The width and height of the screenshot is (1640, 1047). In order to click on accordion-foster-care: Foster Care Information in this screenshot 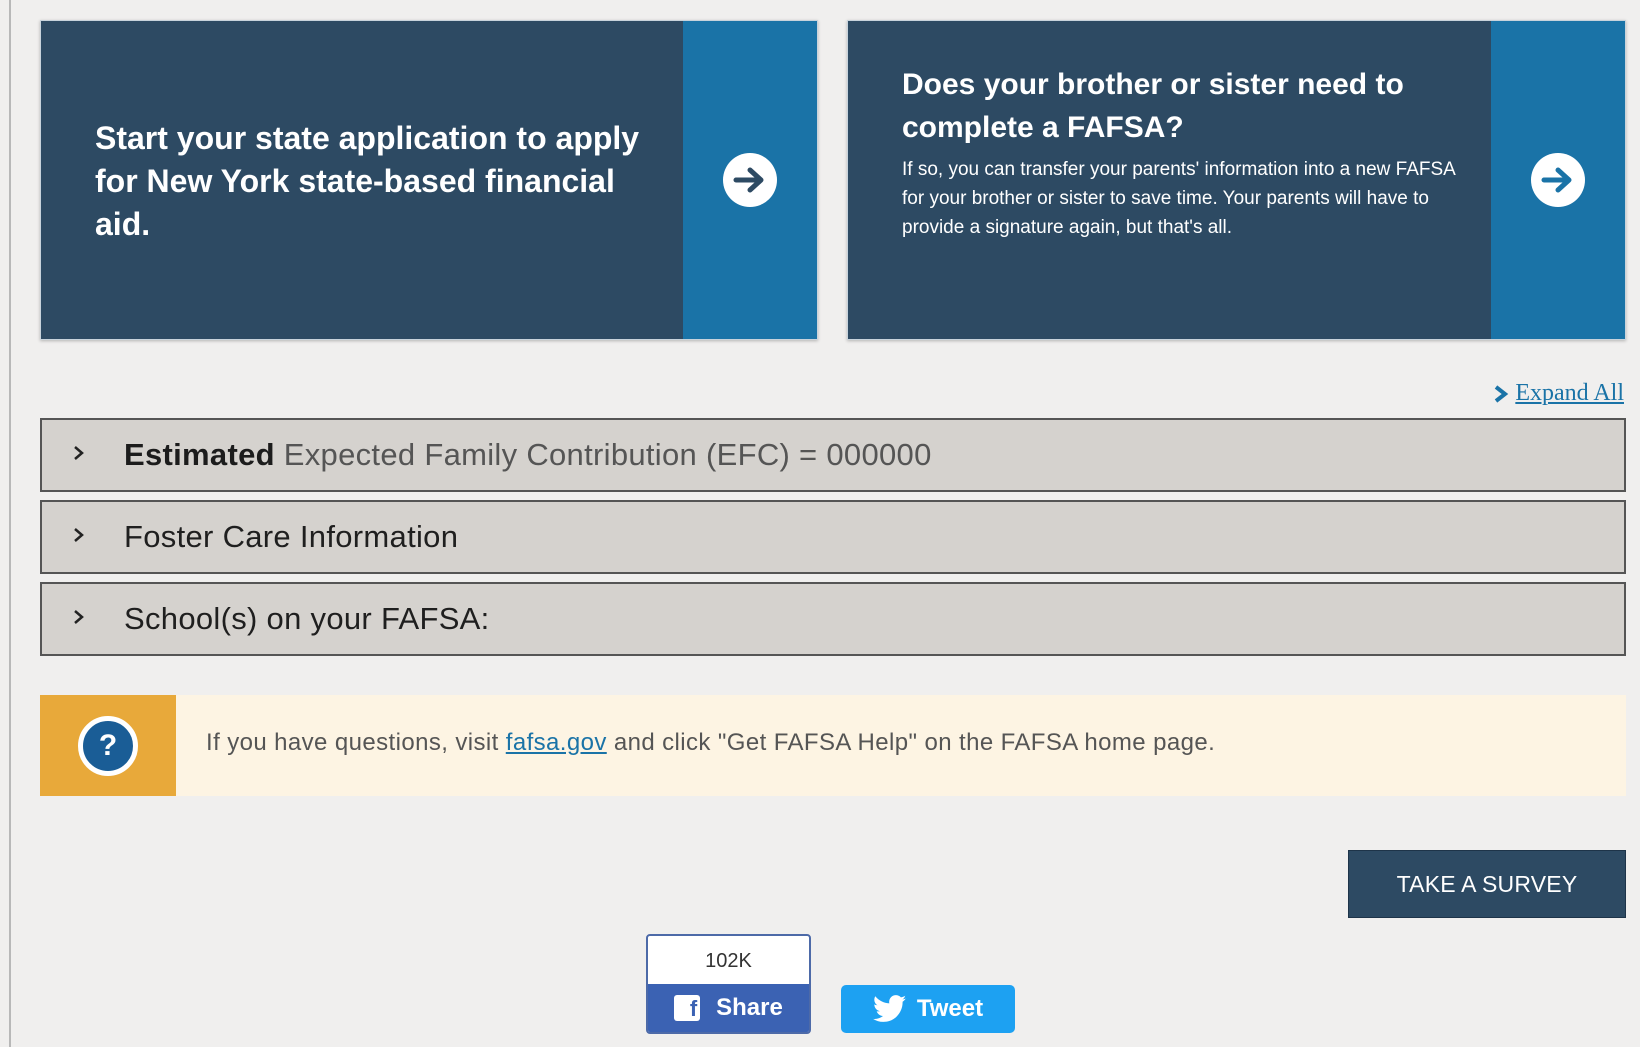, I will do `click(833, 537)`.